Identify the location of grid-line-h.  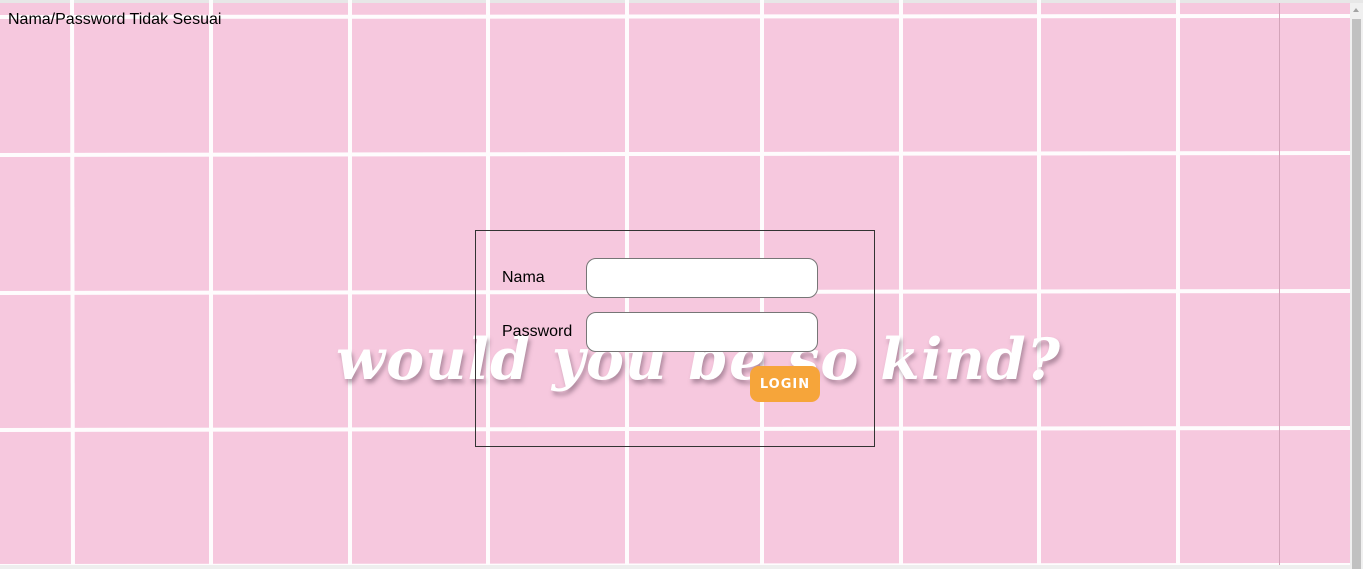
(675, 154).